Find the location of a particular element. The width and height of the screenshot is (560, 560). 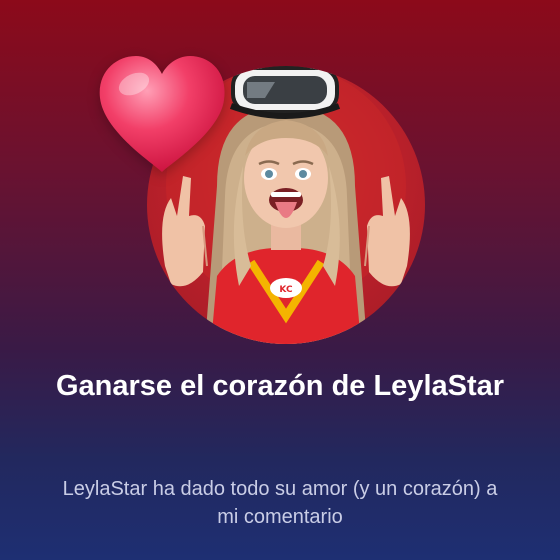

svg-text: KC is located at coordinates (286, 290).